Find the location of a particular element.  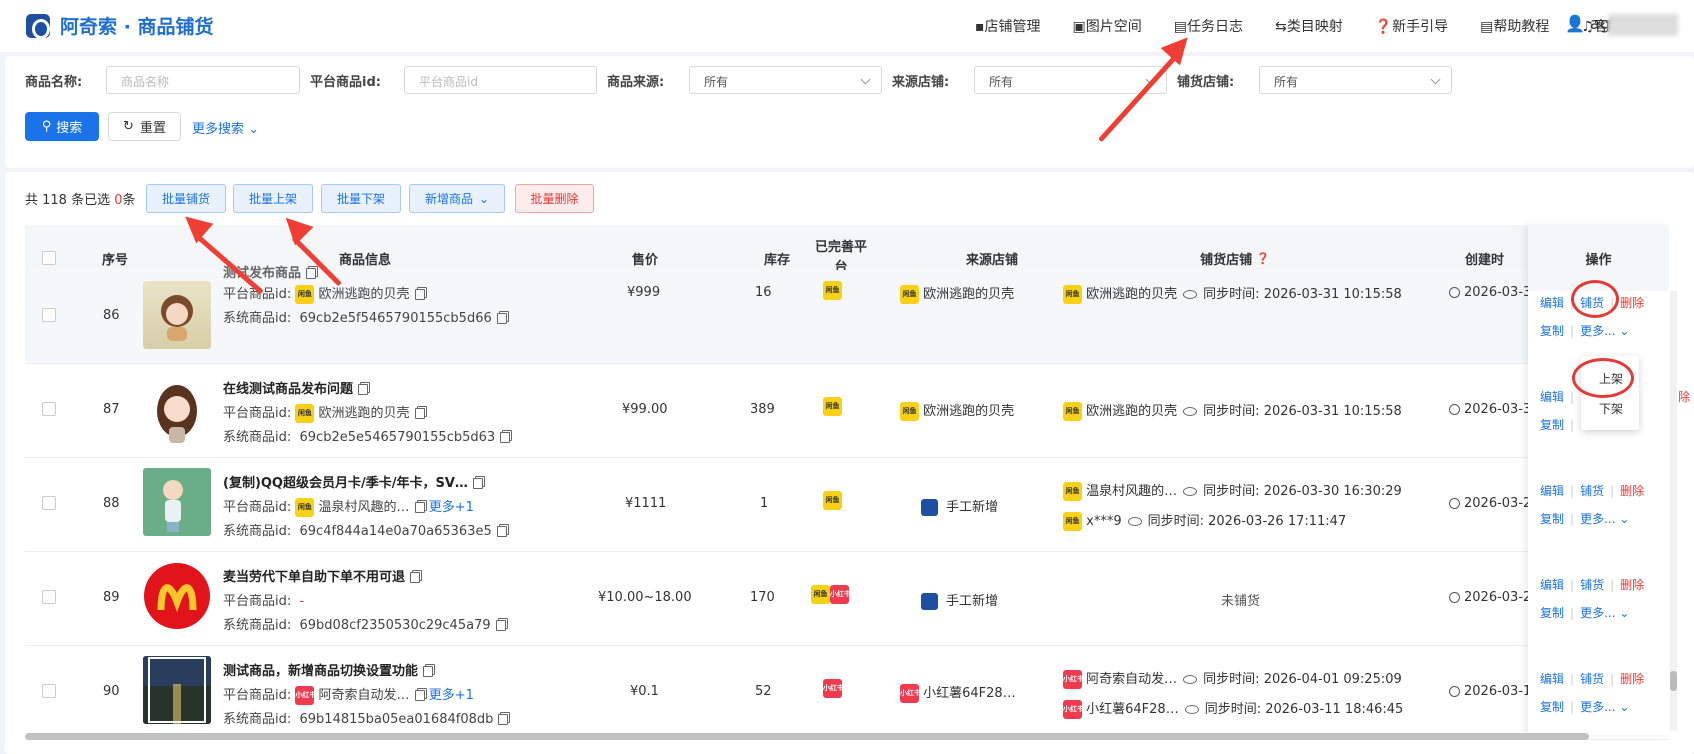

nav-task-log: ▤任务日志 is located at coordinates (1216, 26).